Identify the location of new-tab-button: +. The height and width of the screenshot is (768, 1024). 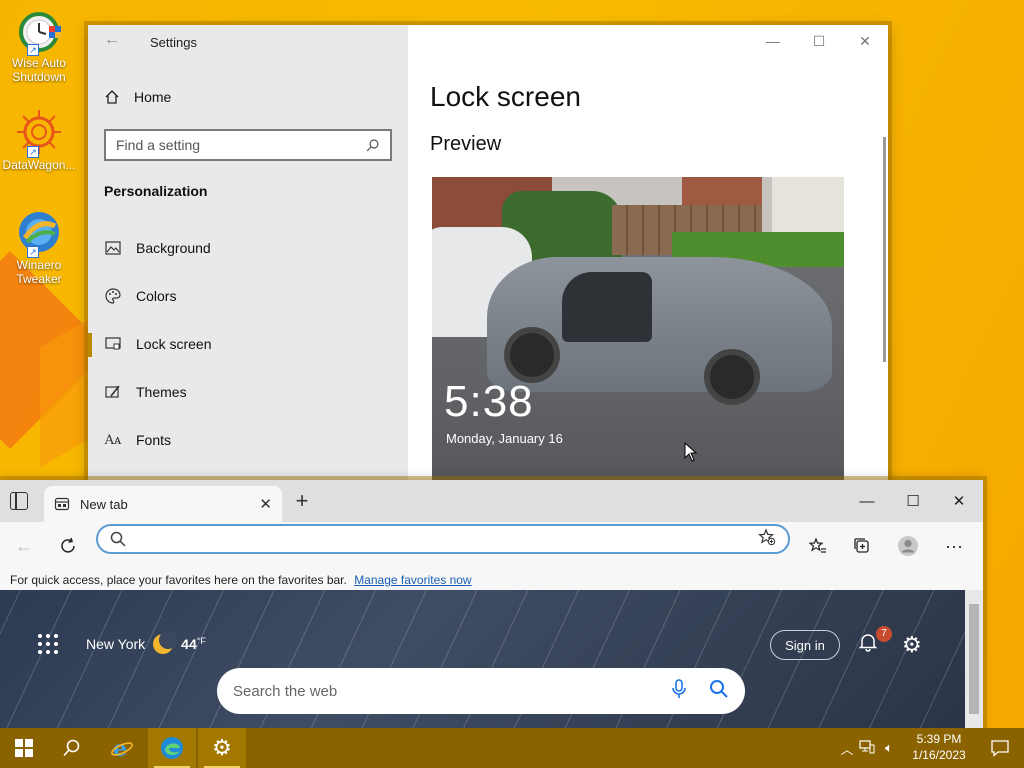
(302, 500).